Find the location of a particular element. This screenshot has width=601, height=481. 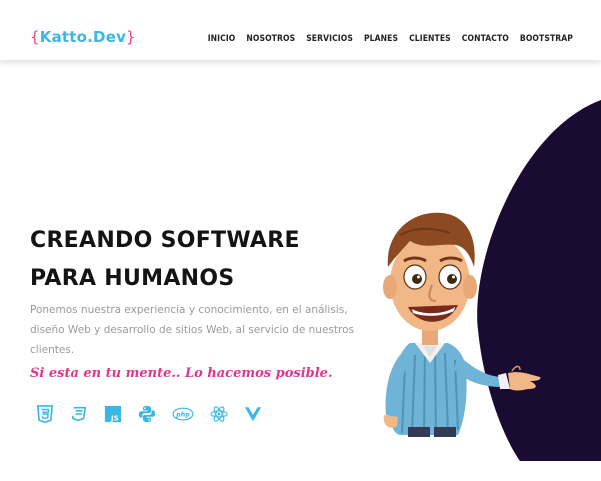

css3-icon is located at coordinates (79, 414).